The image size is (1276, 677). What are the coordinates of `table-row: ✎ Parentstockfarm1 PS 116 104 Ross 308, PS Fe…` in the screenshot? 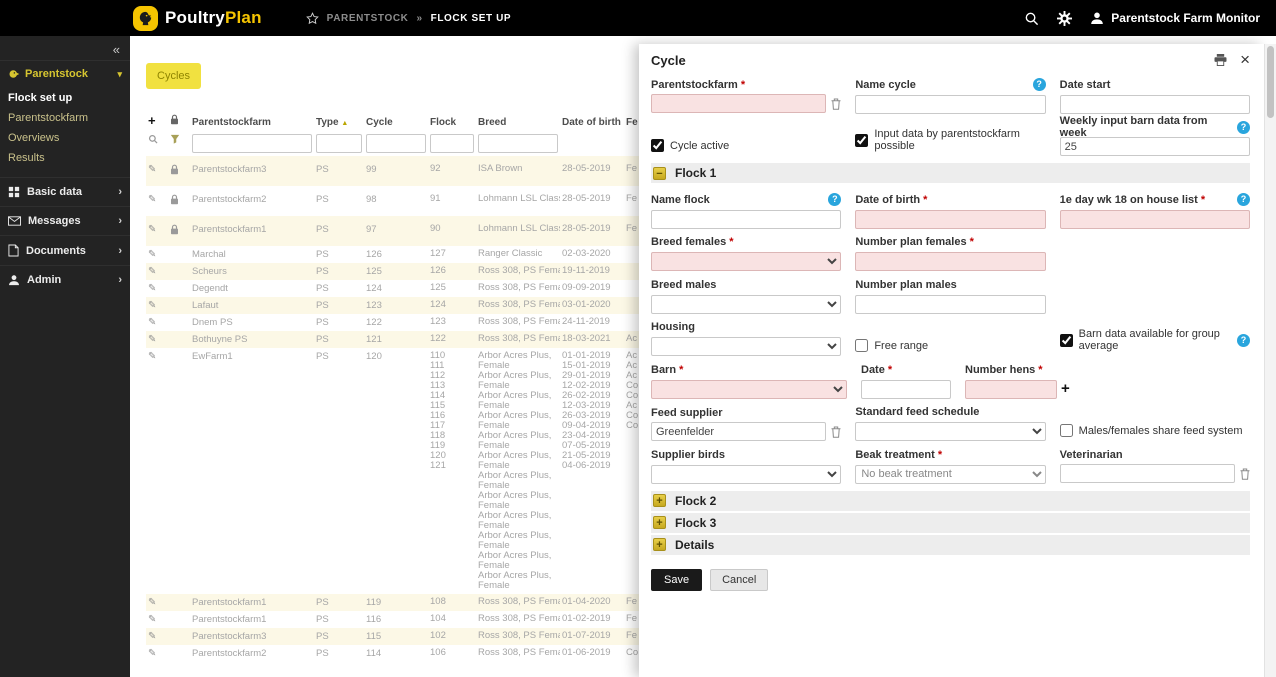 It's located at (395, 619).